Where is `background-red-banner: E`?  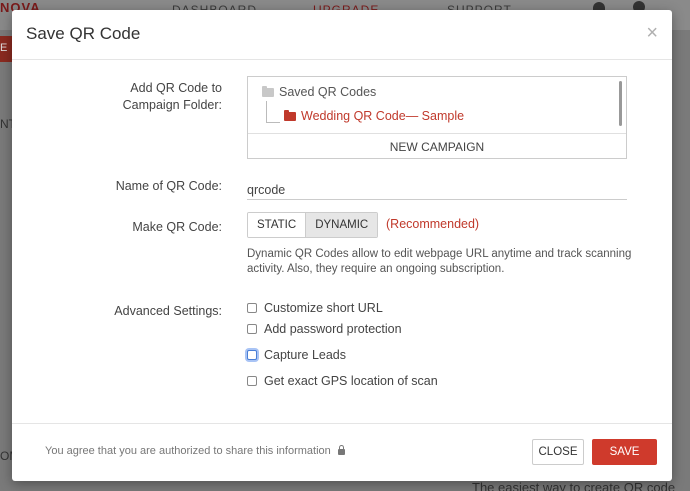 background-red-banner: E is located at coordinates (6, 49).